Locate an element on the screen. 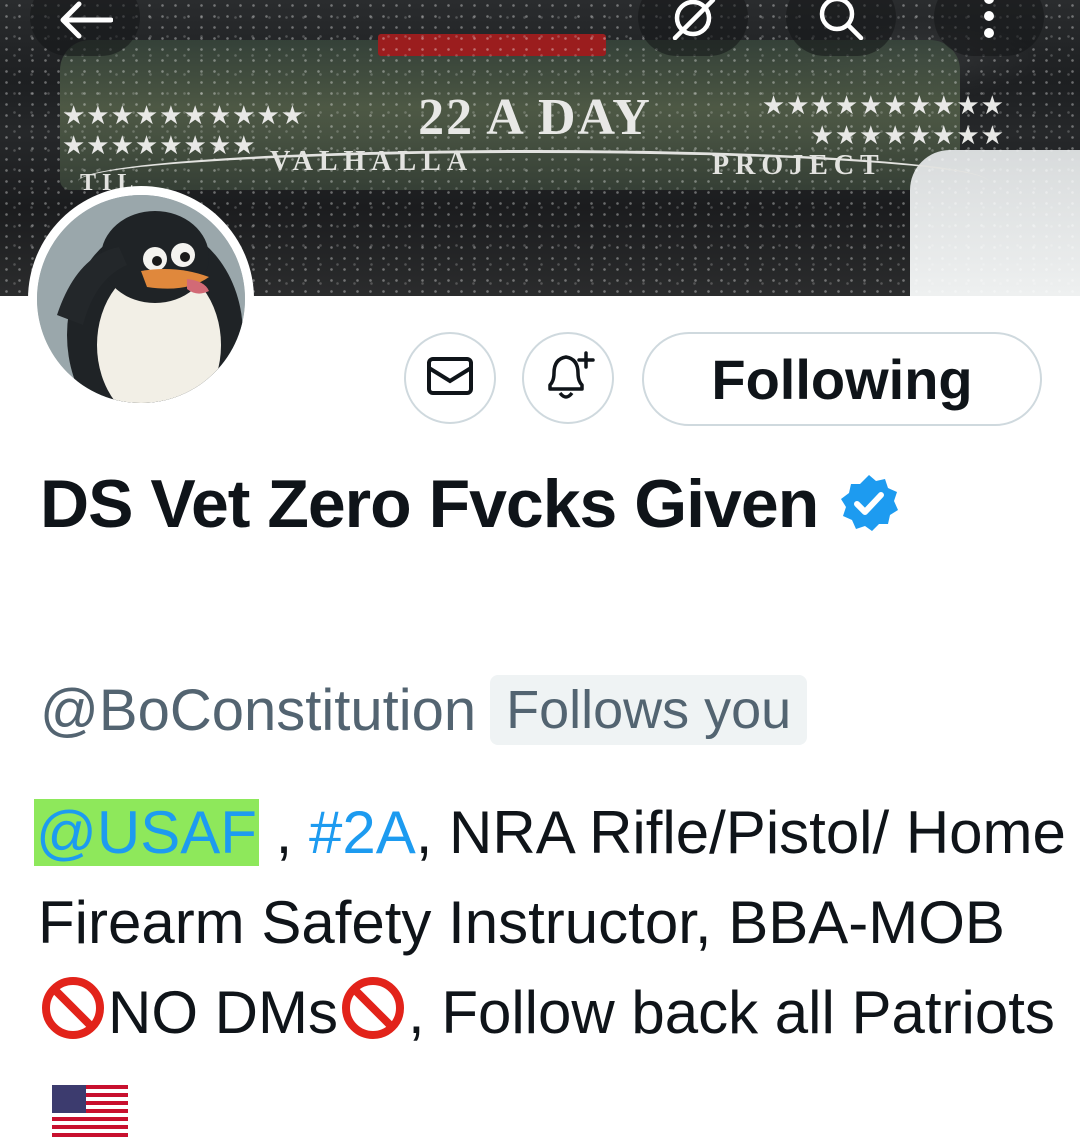 The image size is (1080, 1148). back-button is located at coordinates (85, 28).